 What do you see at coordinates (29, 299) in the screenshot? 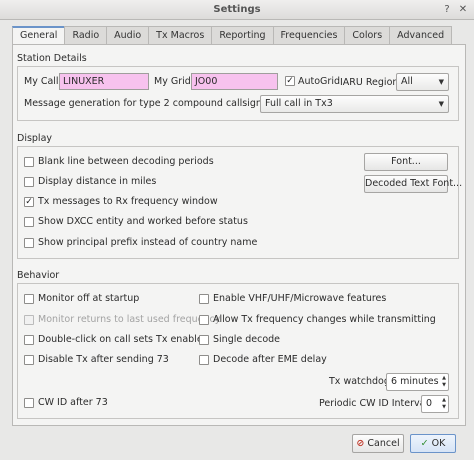
I see `monitor-off-checkbox` at bounding box center [29, 299].